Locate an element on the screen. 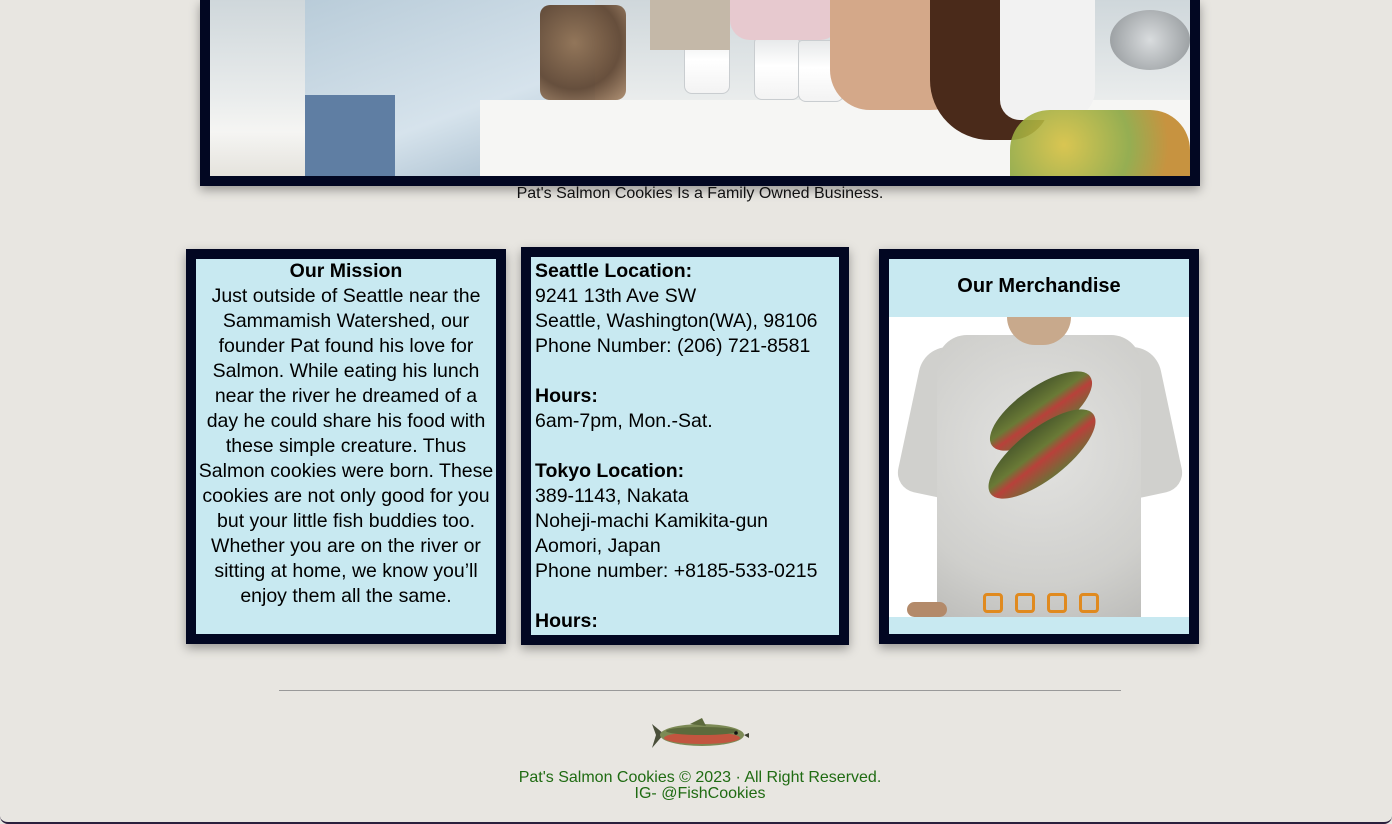  carousel-dots is located at coordinates (1041, 603).